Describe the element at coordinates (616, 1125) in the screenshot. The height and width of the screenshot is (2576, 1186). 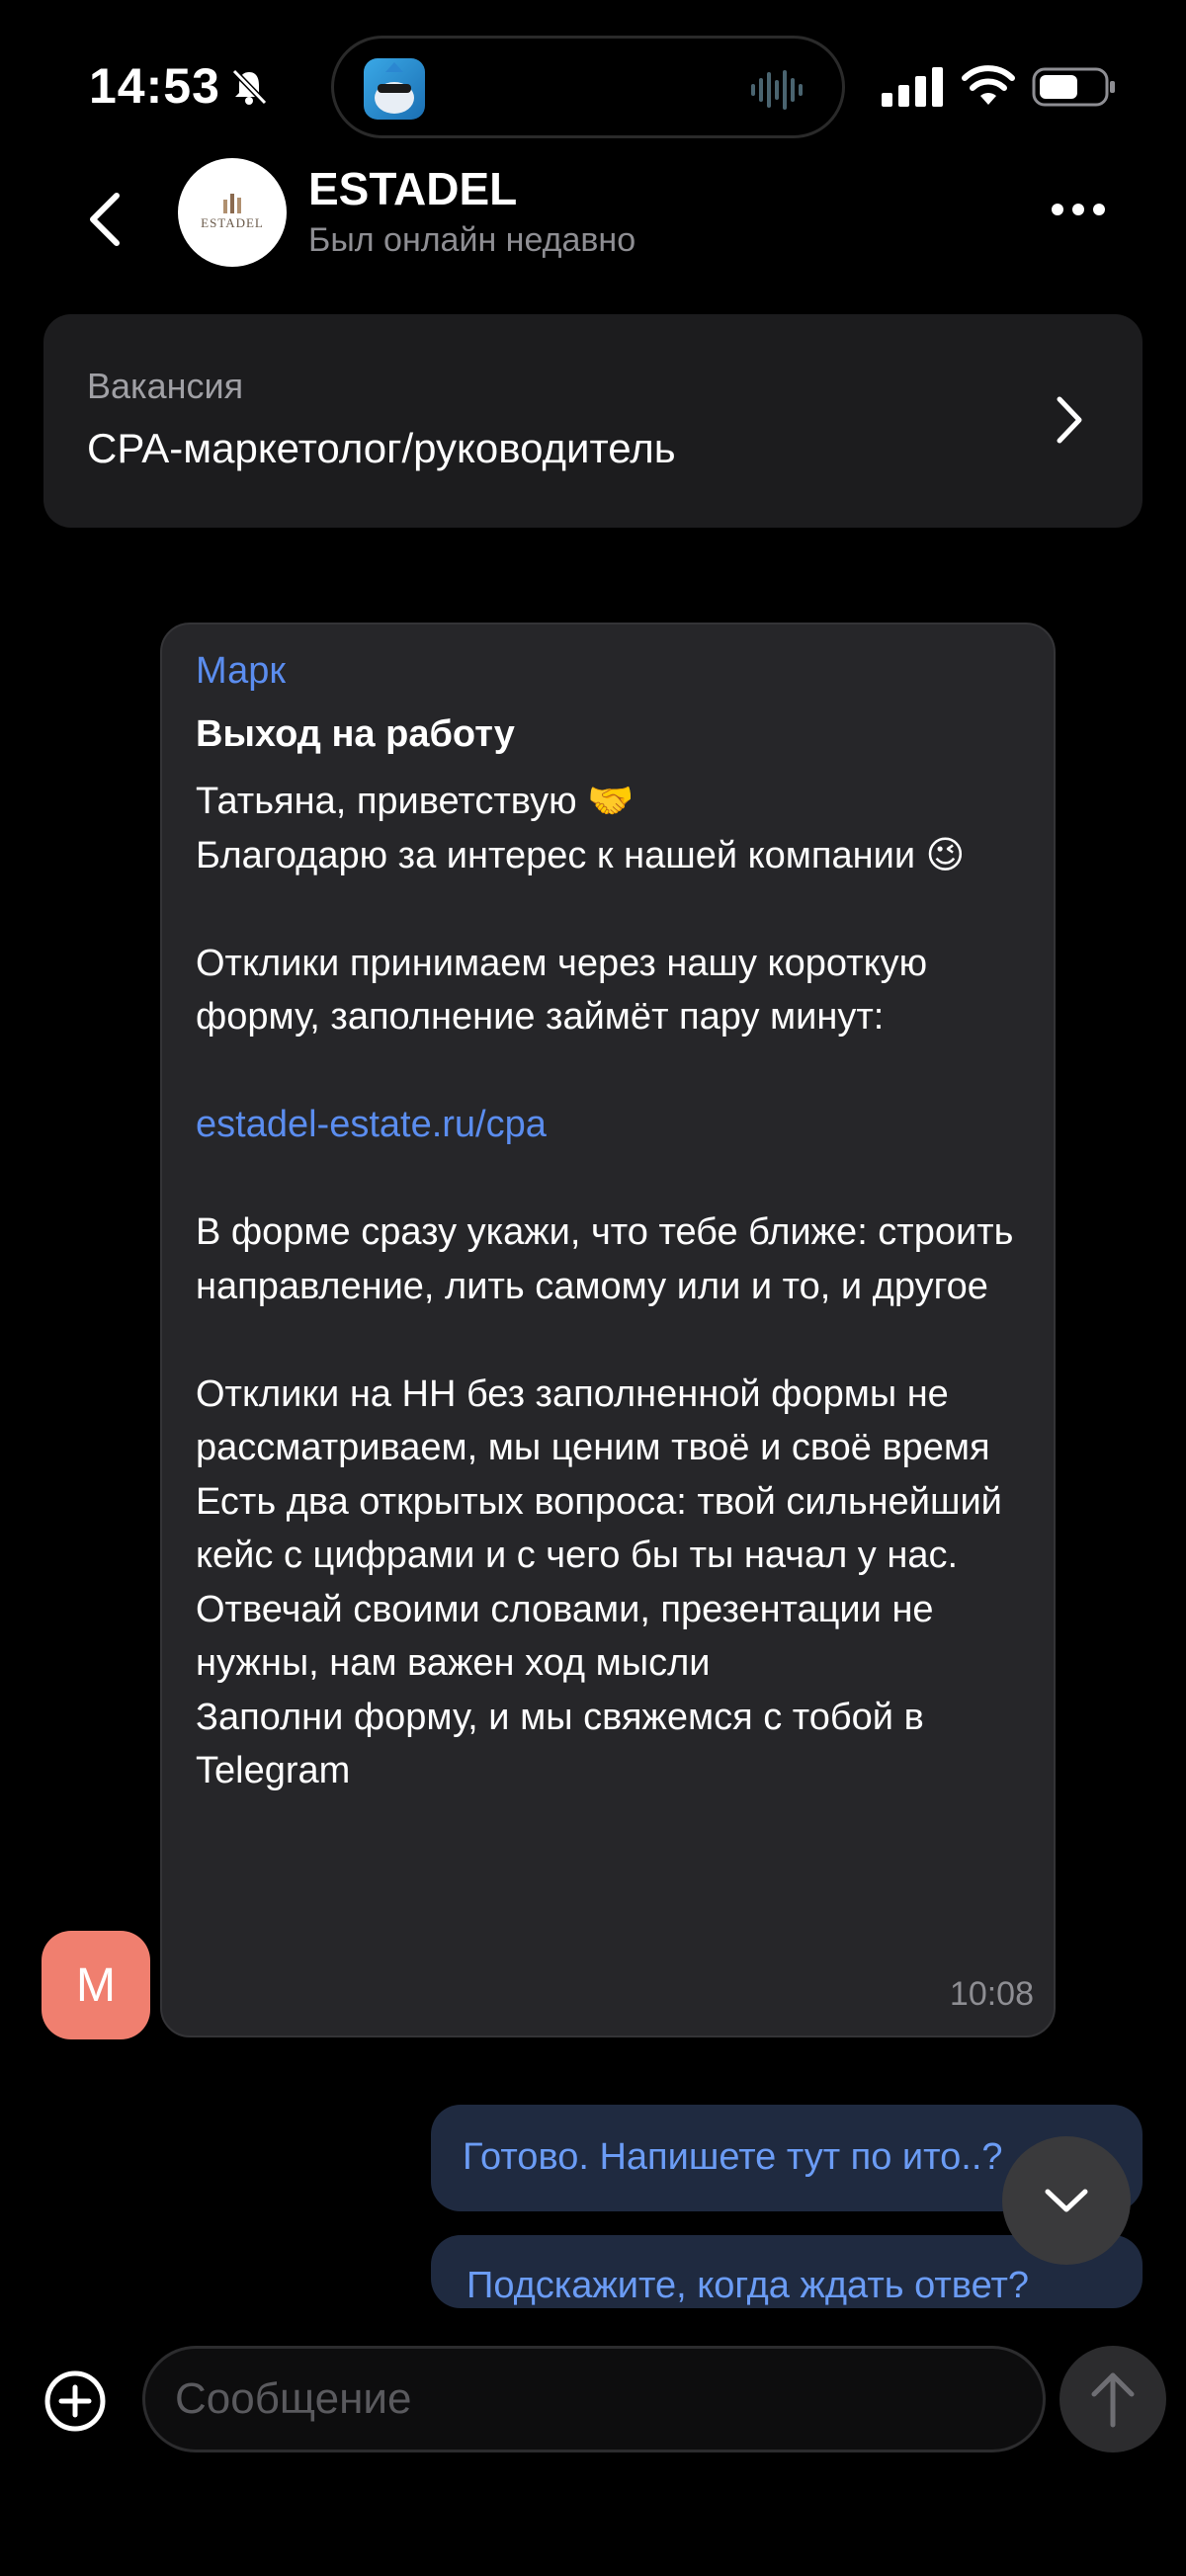
I see `message-link: estadel-estate.ru/cpa` at that location.